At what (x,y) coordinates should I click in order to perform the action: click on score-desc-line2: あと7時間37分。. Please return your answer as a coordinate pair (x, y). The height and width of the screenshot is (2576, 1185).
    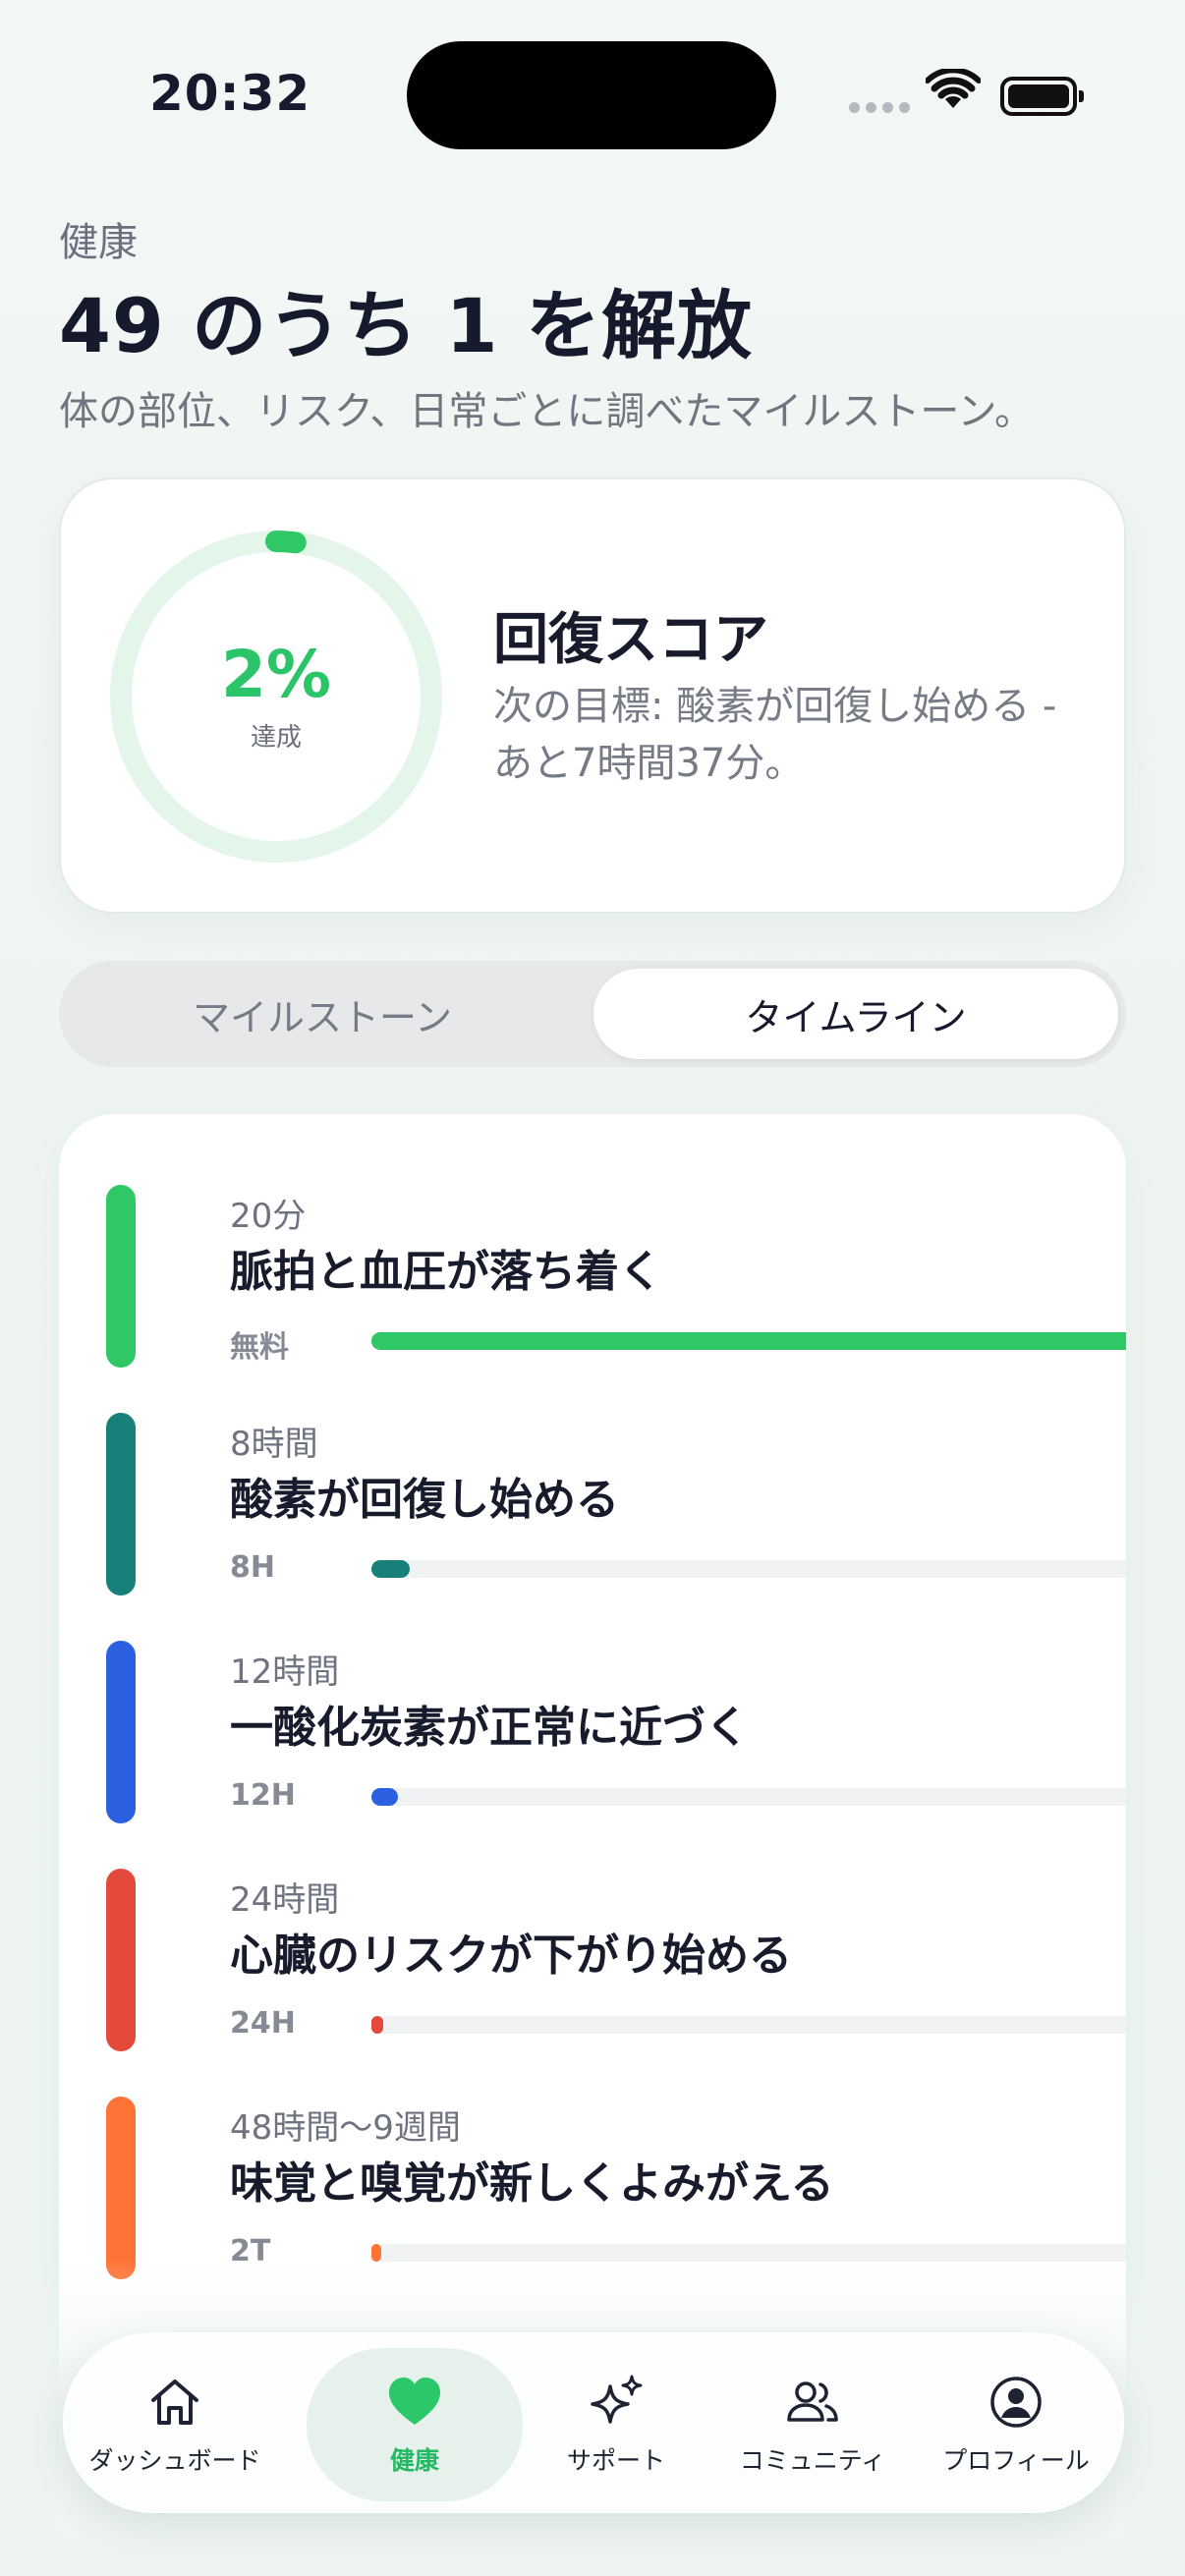
    Looking at the image, I should click on (649, 763).